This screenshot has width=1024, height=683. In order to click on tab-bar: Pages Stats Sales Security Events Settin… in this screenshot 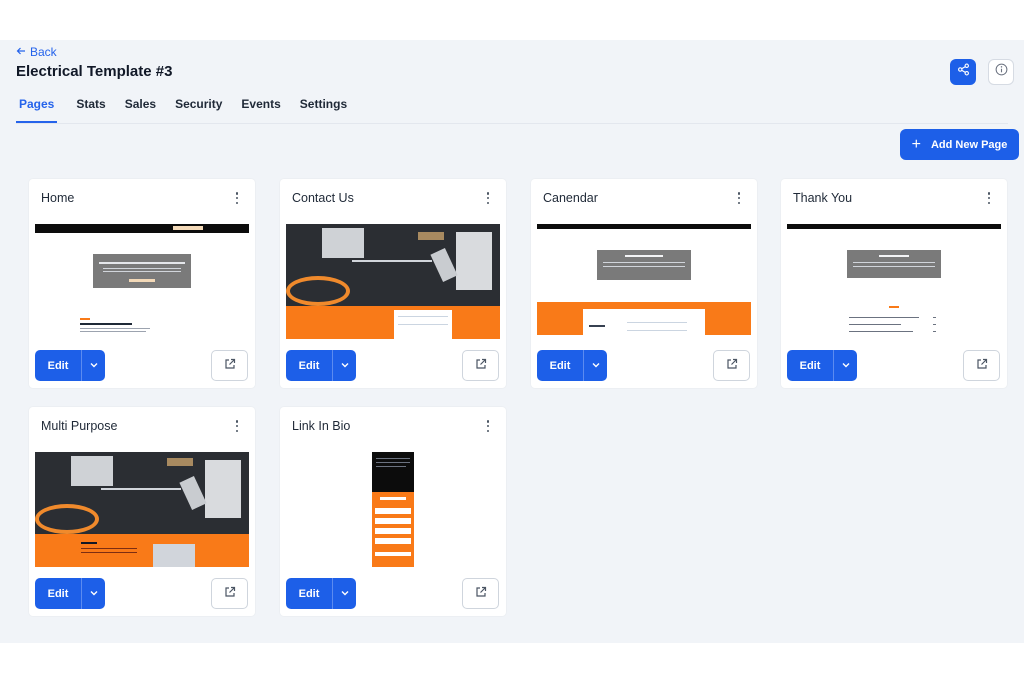, I will do `click(191, 109)`.